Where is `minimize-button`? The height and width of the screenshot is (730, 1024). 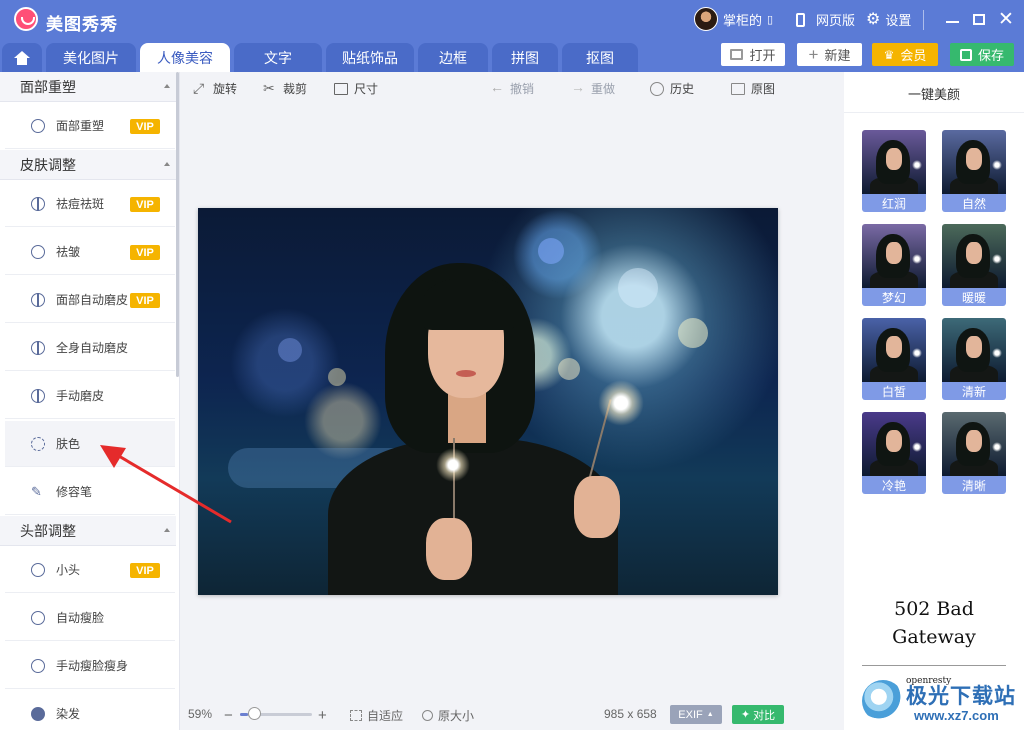
minimize-button is located at coordinates (952, 19).